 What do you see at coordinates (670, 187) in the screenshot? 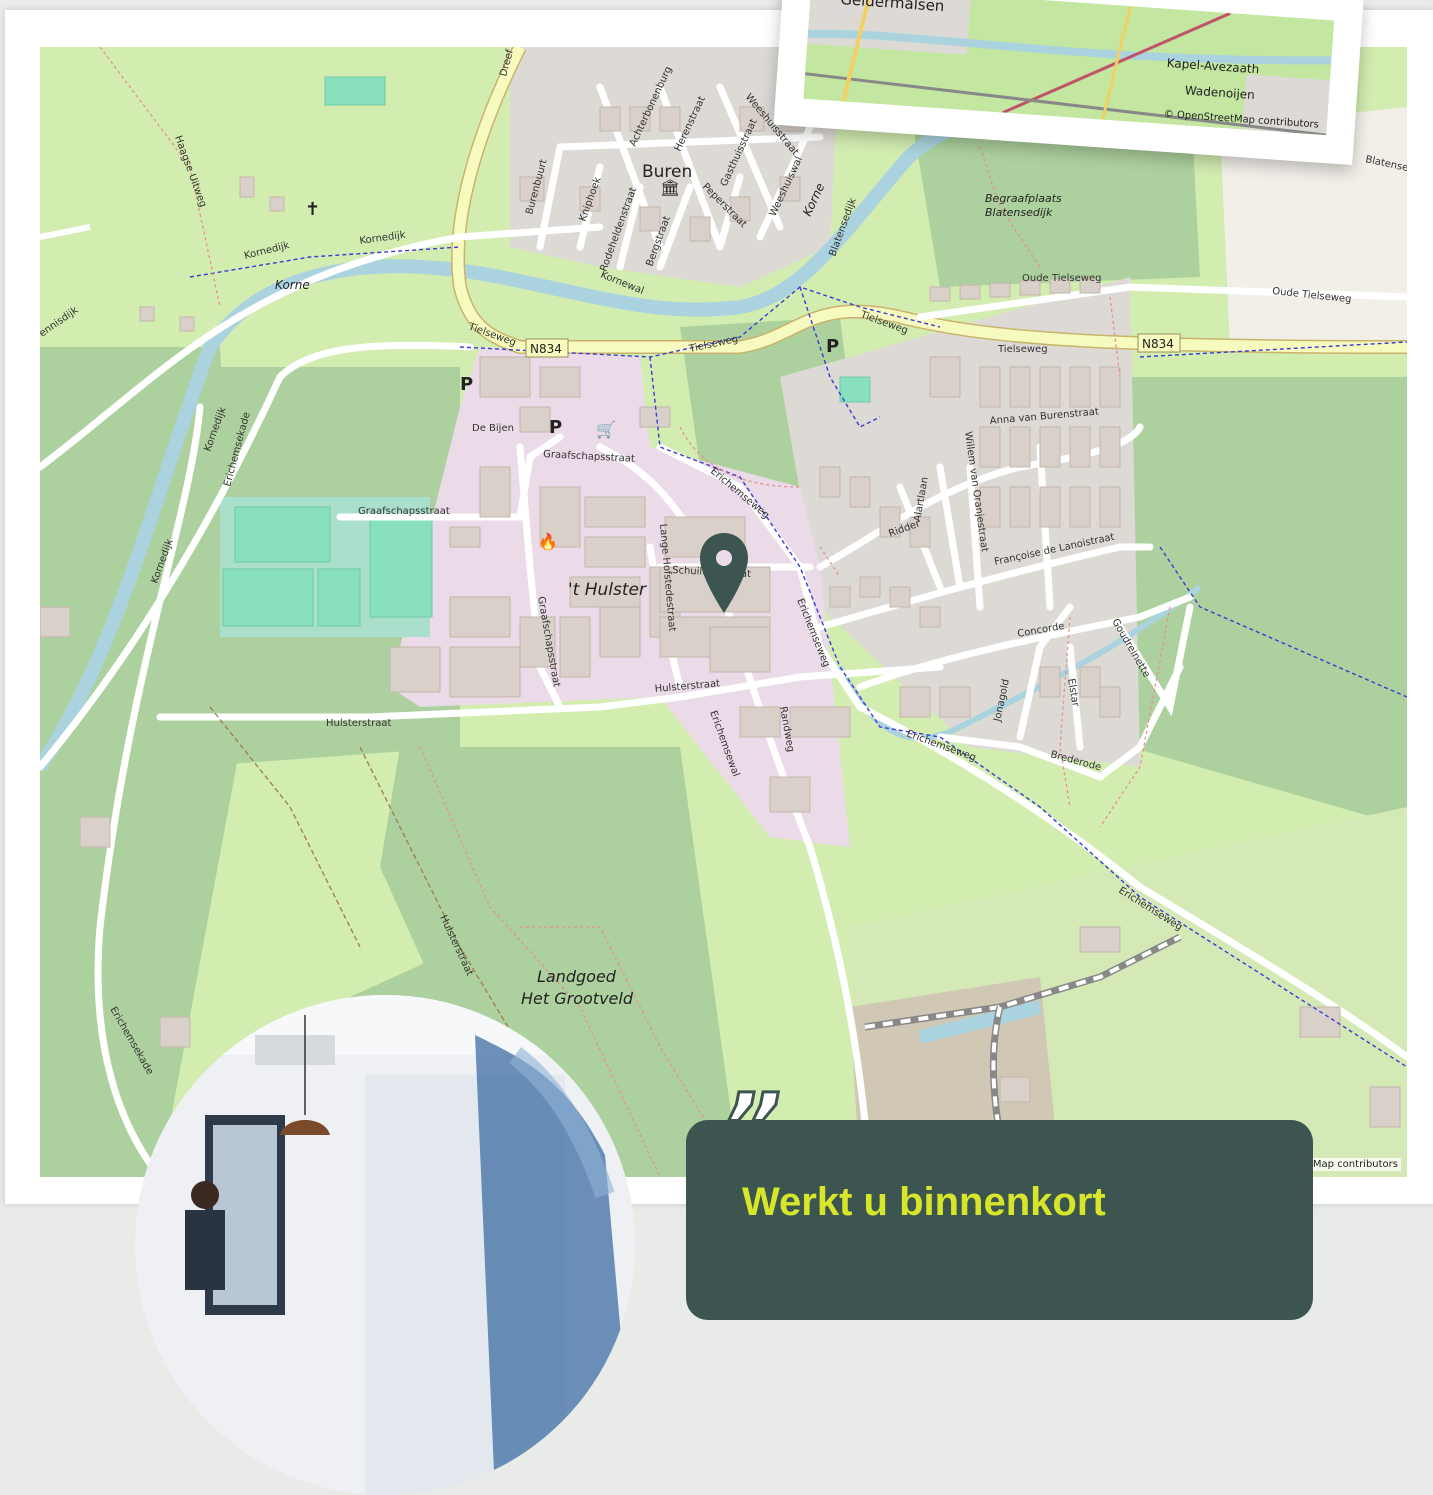
I see `townhall-icon: 🏛` at bounding box center [670, 187].